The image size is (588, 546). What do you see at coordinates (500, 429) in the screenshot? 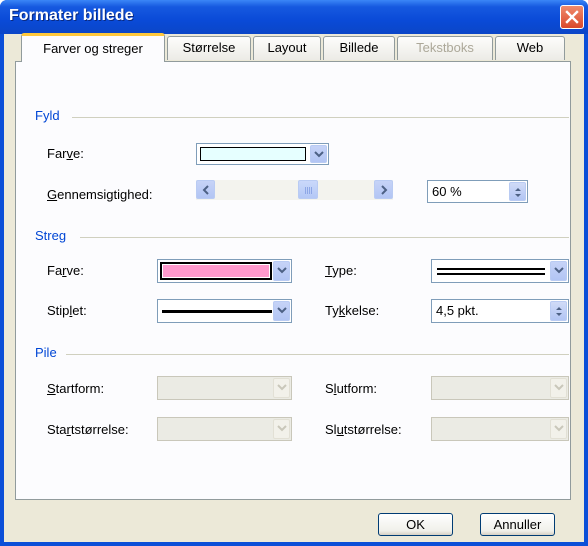
I see `end-size-dropdown` at bounding box center [500, 429].